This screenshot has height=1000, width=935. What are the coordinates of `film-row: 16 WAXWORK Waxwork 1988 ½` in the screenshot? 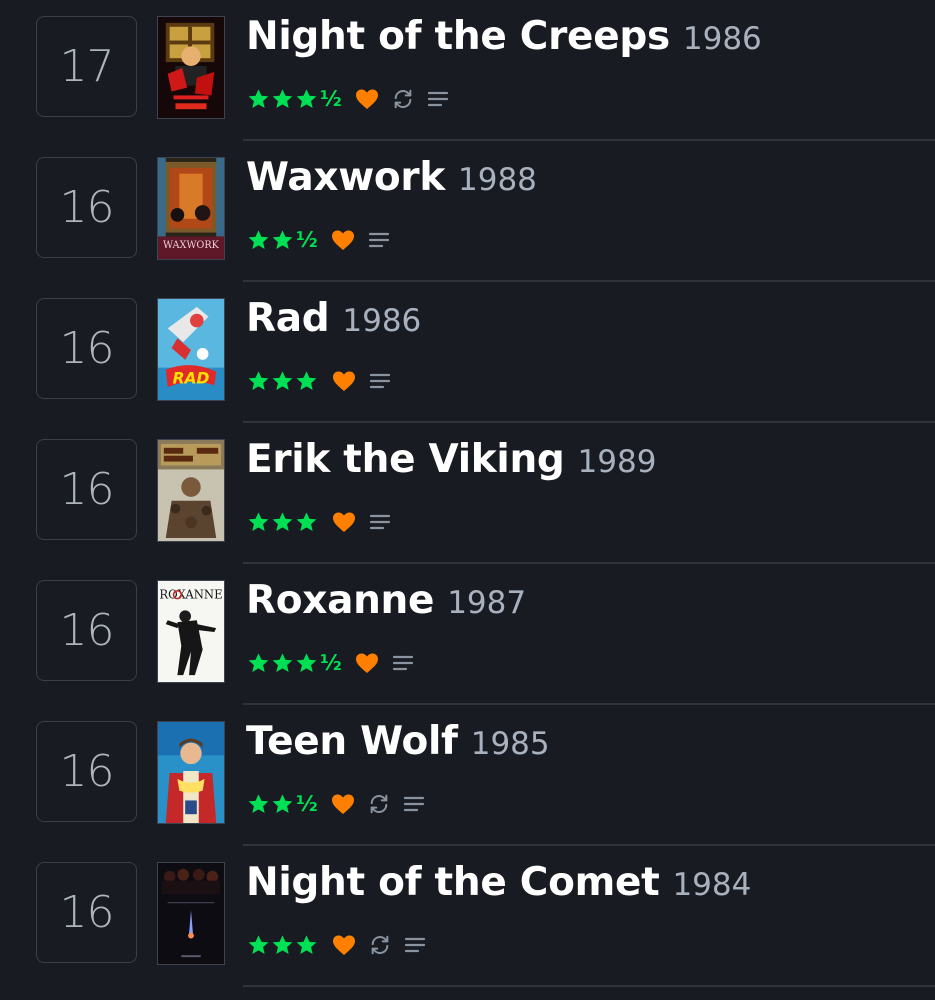 It's located at (467, 211).